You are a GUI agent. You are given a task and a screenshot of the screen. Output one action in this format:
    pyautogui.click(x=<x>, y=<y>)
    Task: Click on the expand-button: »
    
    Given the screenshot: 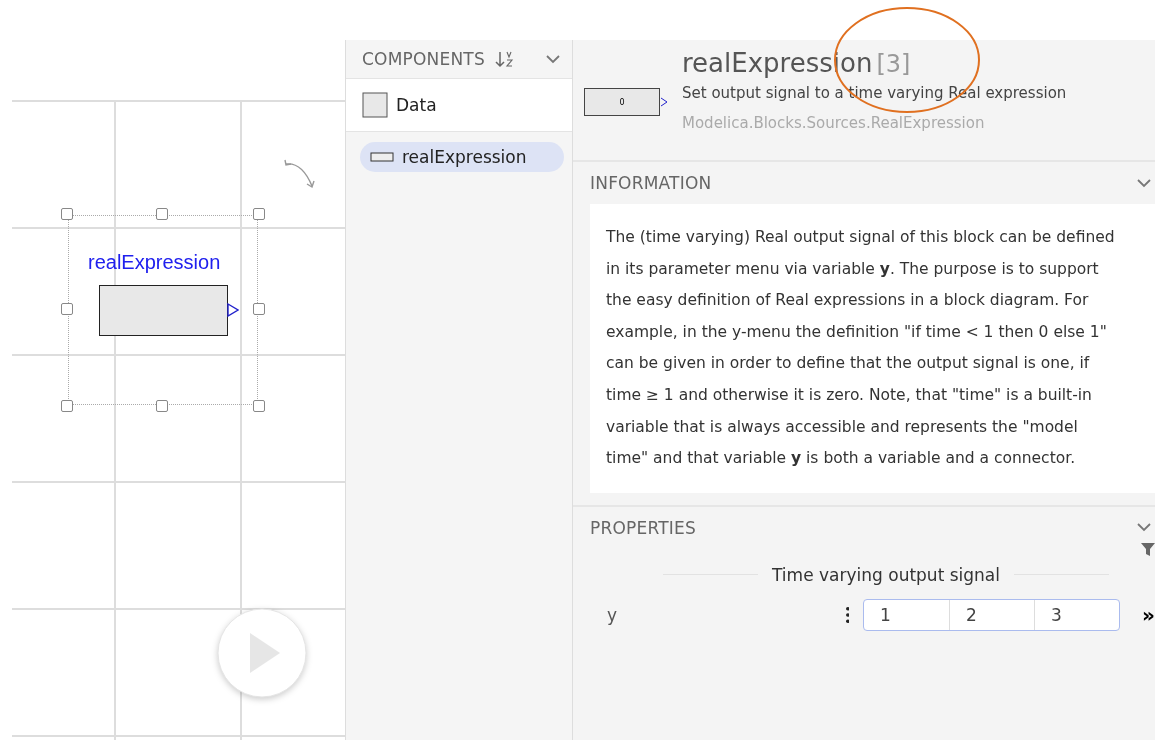 What is the action you would take?
    pyautogui.click(x=1148, y=614)
    